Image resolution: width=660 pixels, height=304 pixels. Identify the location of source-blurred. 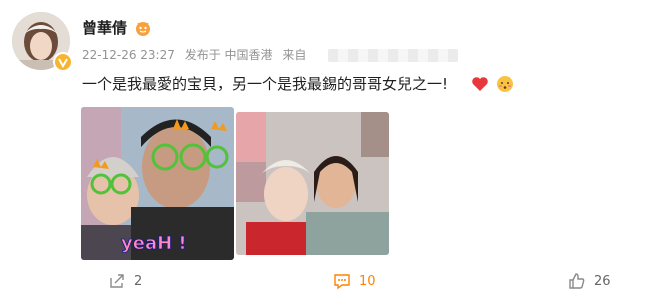
(393, 55).